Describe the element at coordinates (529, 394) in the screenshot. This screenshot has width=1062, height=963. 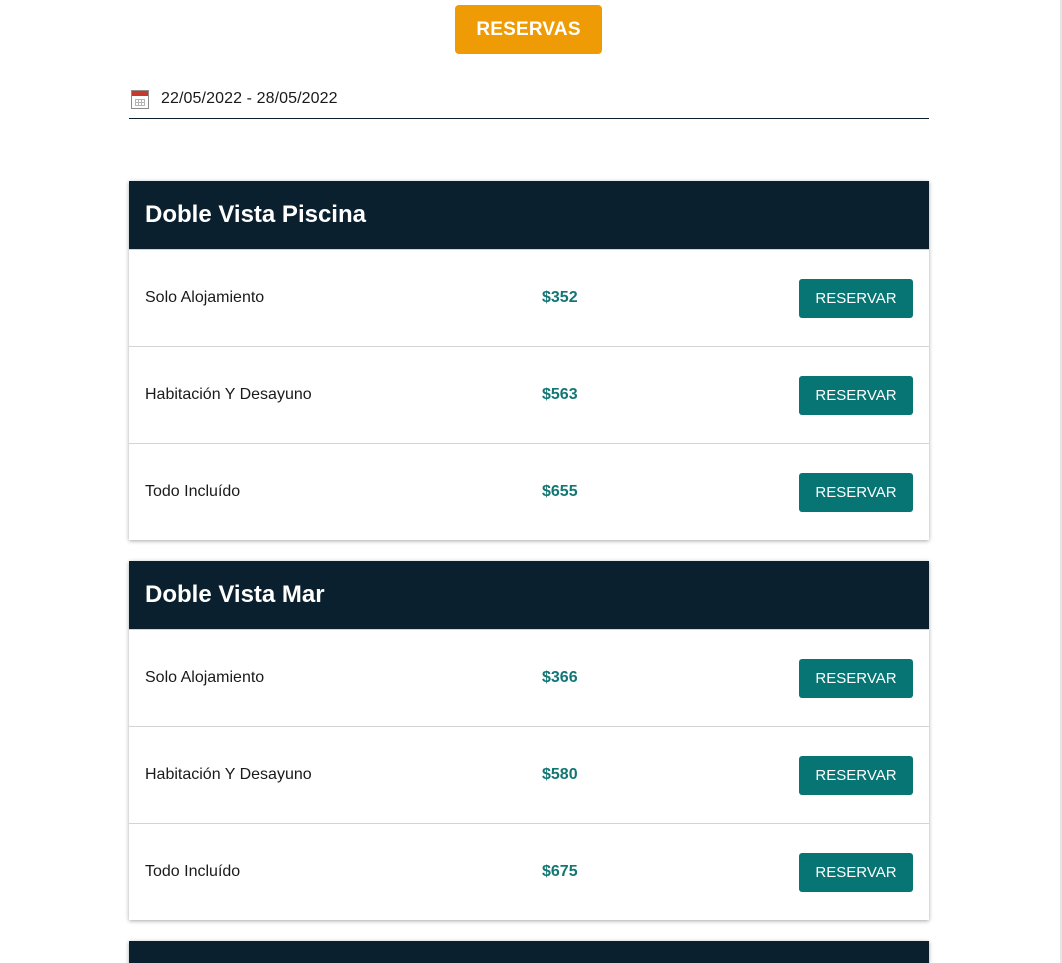
I see `rate-row: Habitación Y Desayuno $563 RESERVAR` at that location.